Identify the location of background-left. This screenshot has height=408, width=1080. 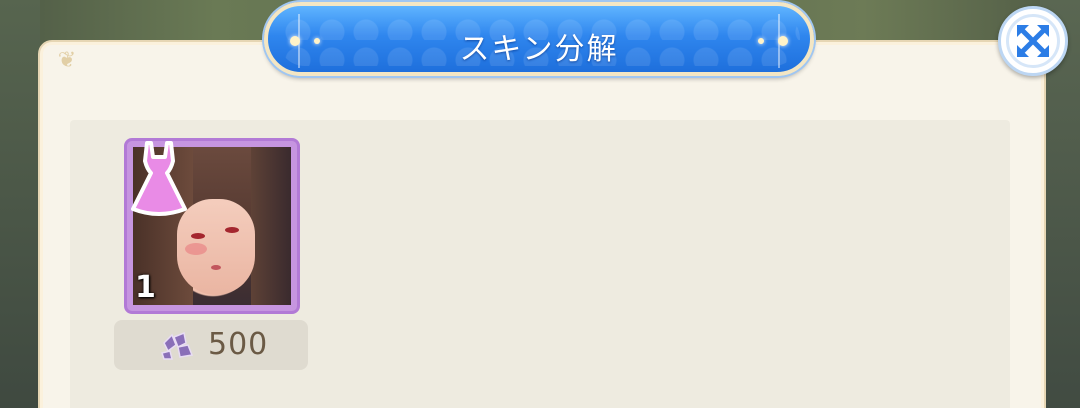
(20, 204).